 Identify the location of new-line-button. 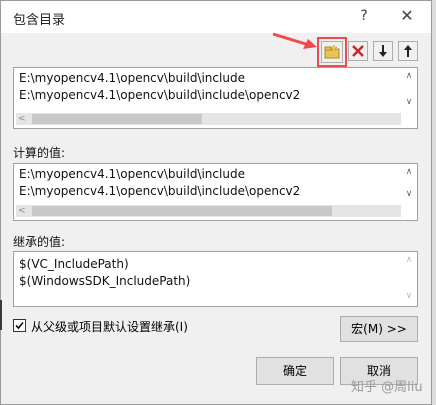
(332, 52).